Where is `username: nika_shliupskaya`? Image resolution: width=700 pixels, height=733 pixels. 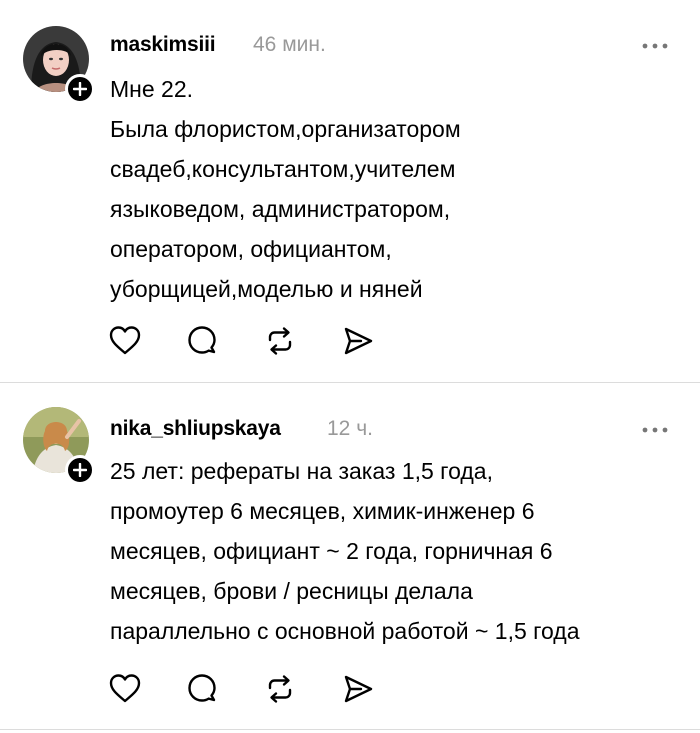
username: nika_shliupskaya is located at coordinates (195, 429).